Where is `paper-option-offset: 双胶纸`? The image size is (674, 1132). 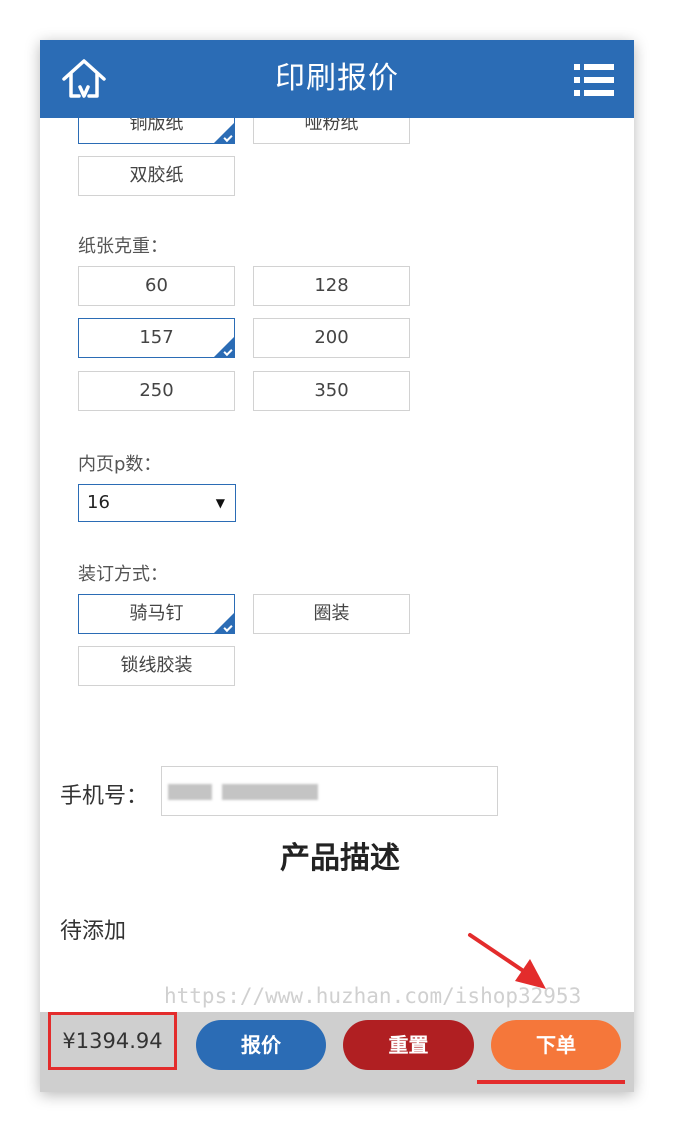 paper-option-offset: 双胶纸 is located at coordinates (156, 176).